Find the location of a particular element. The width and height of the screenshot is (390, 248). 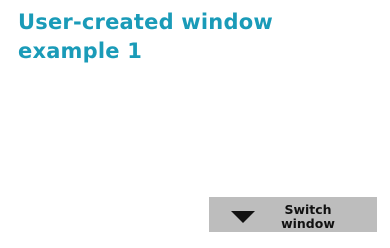

switch-window-button: Switch window is located at coordinates (293, 214).